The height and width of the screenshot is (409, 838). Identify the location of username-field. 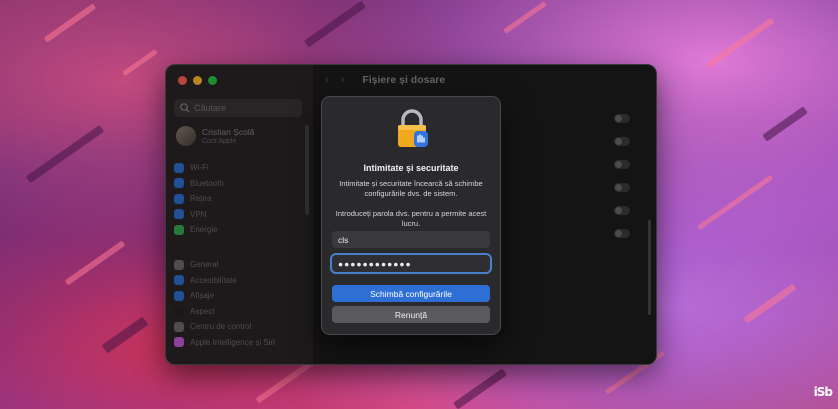
(411, 239).